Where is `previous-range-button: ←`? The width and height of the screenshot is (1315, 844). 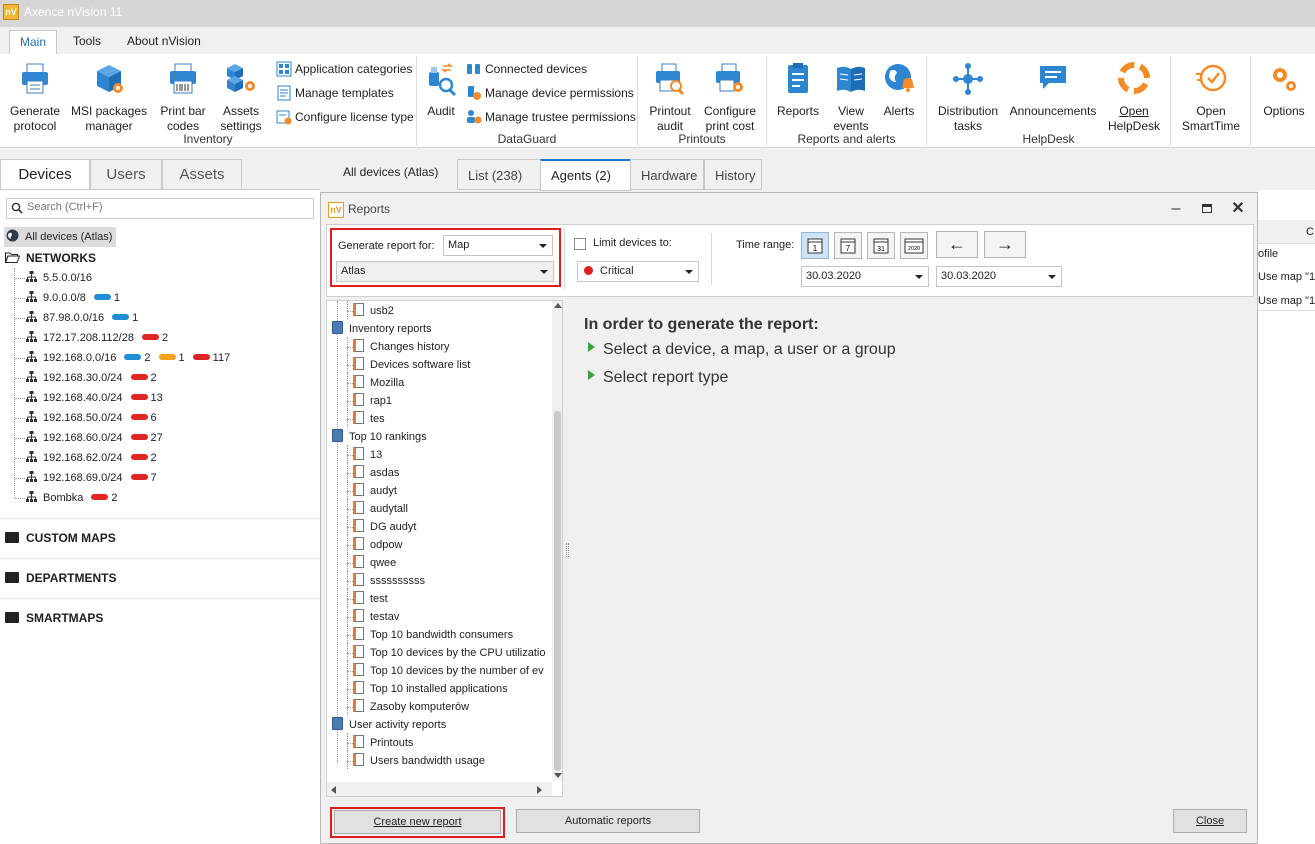
previous-range-button: ← is located at coordinates (957, 244).